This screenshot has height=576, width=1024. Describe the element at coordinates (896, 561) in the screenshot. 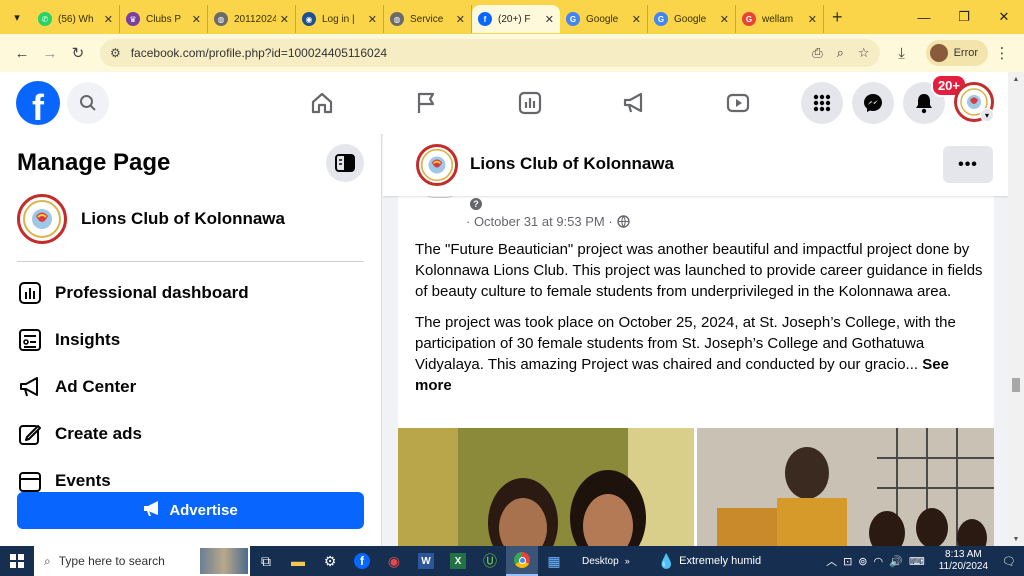

I see `volume-icon: 🔊` at that location.